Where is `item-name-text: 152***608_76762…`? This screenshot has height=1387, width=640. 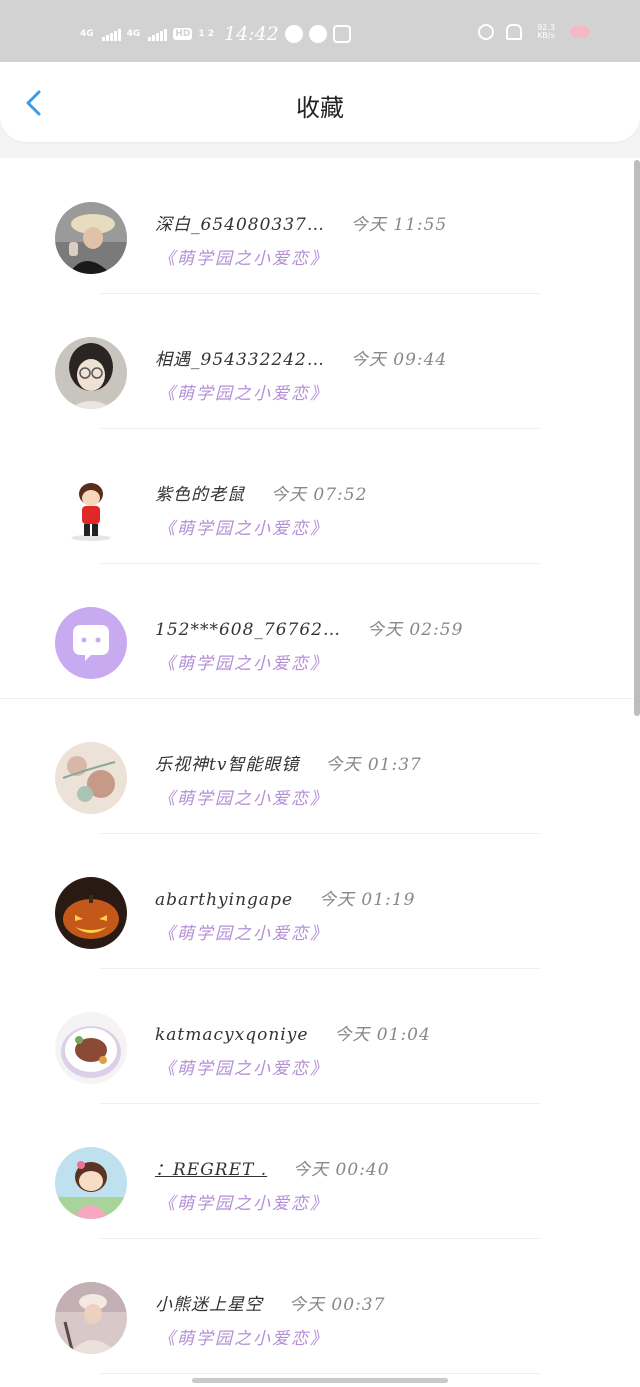 item-name-text: 152***608_76762… is located at coordinates (248, 630).